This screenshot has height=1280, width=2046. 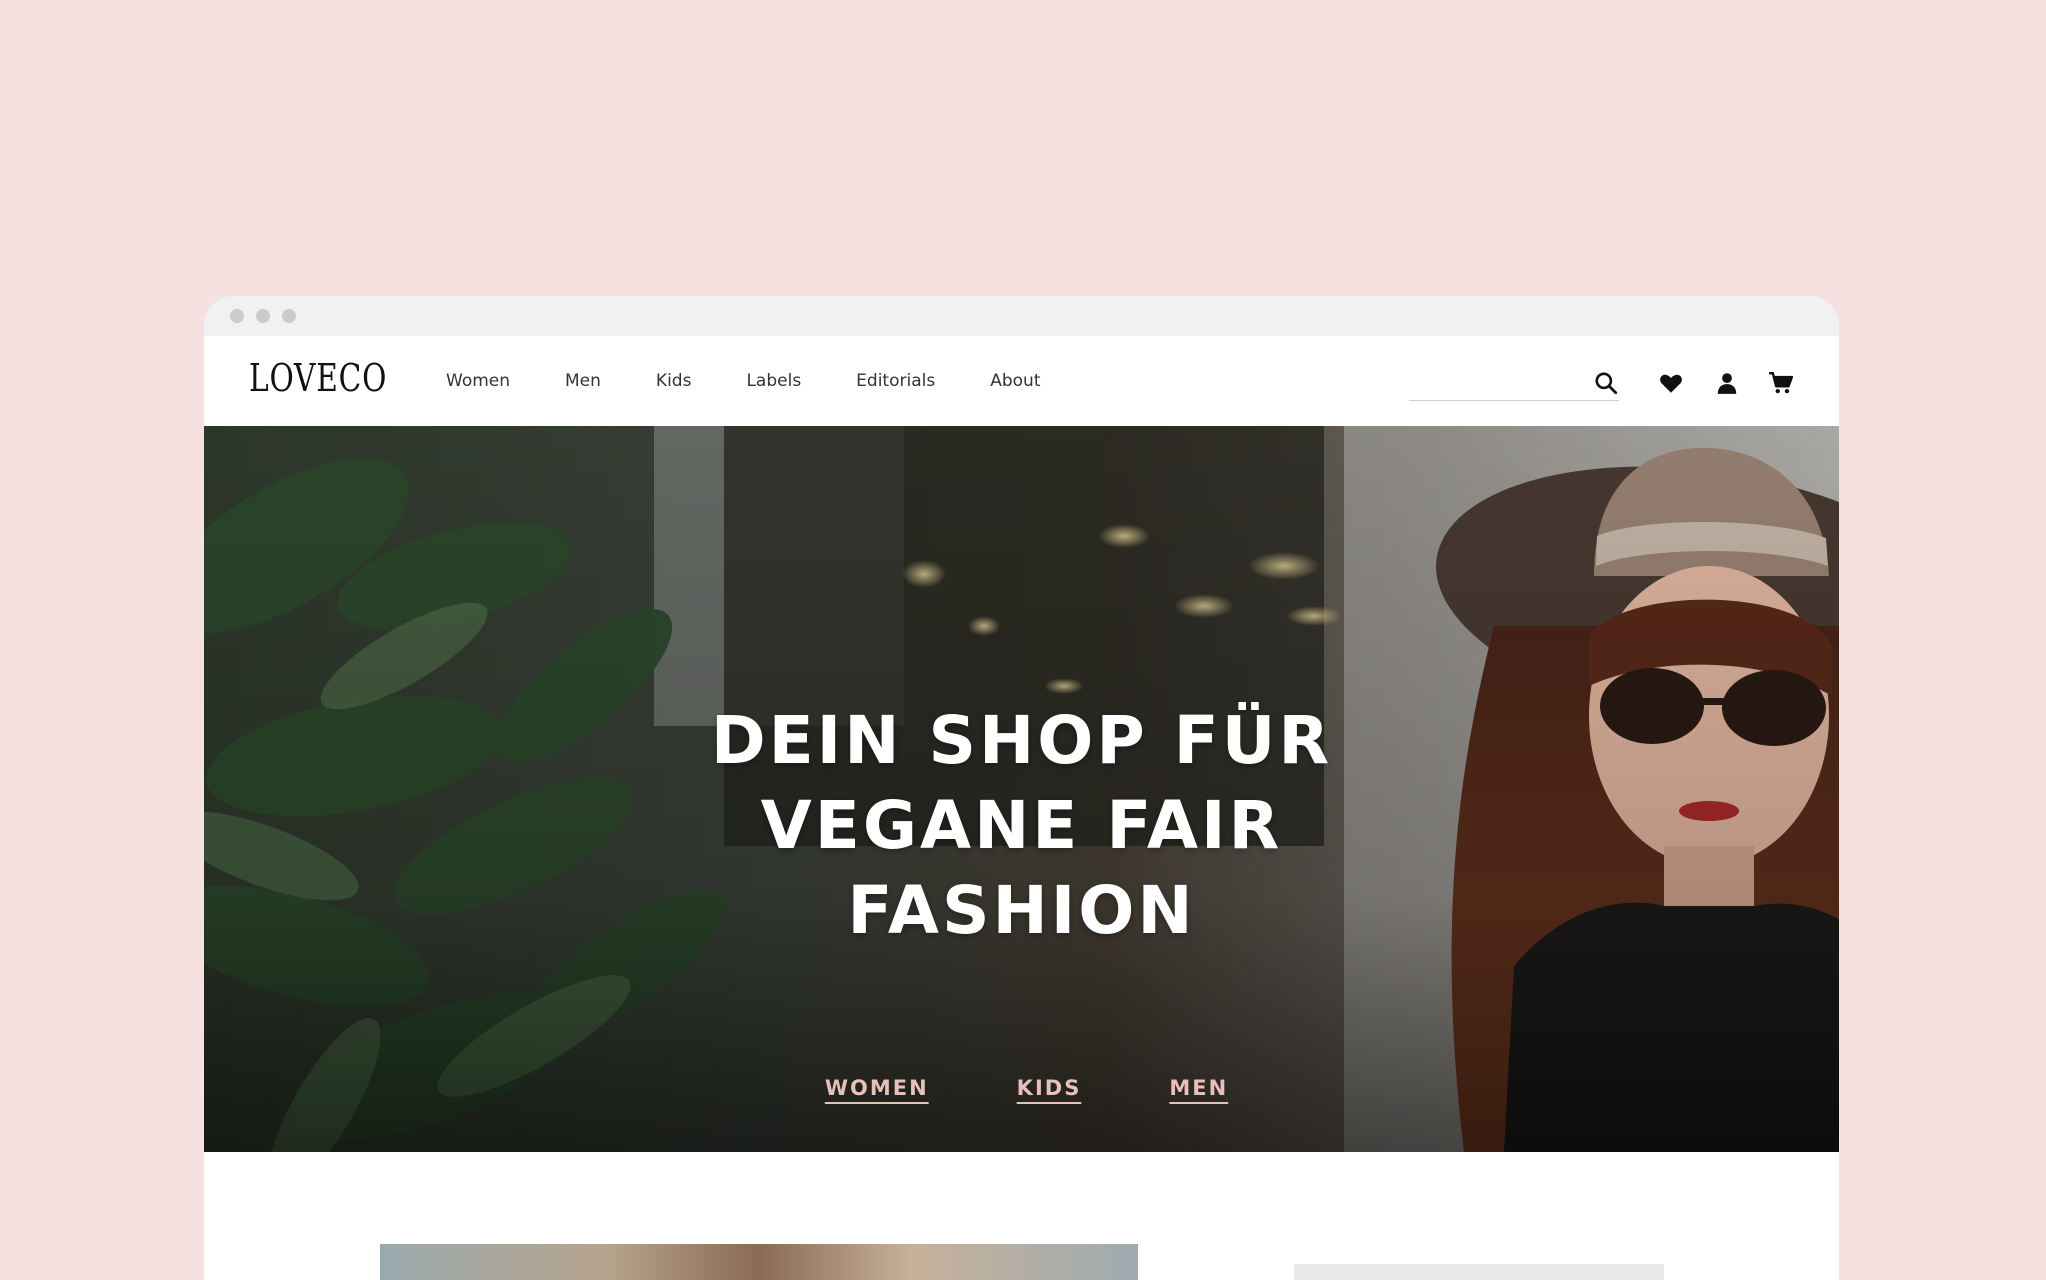 I want to click on main-nav: Women Men Kids Labels Editorials About, so click(x=770, y=381).